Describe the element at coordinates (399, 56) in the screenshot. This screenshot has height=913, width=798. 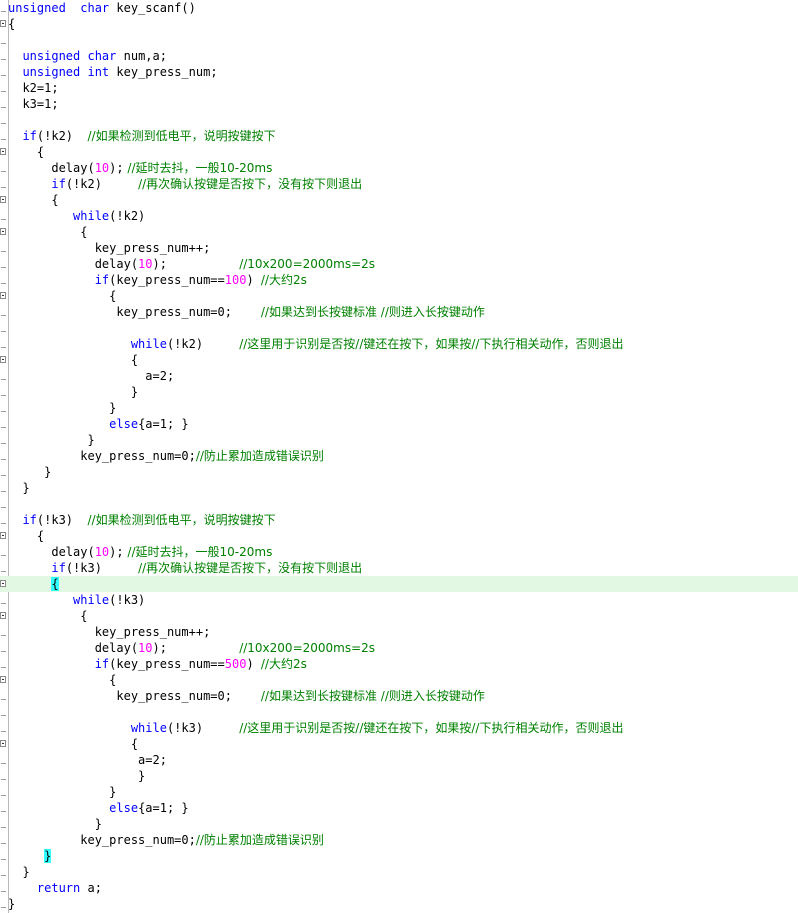
I see `code-line: unsigned char num,a;` at that location.